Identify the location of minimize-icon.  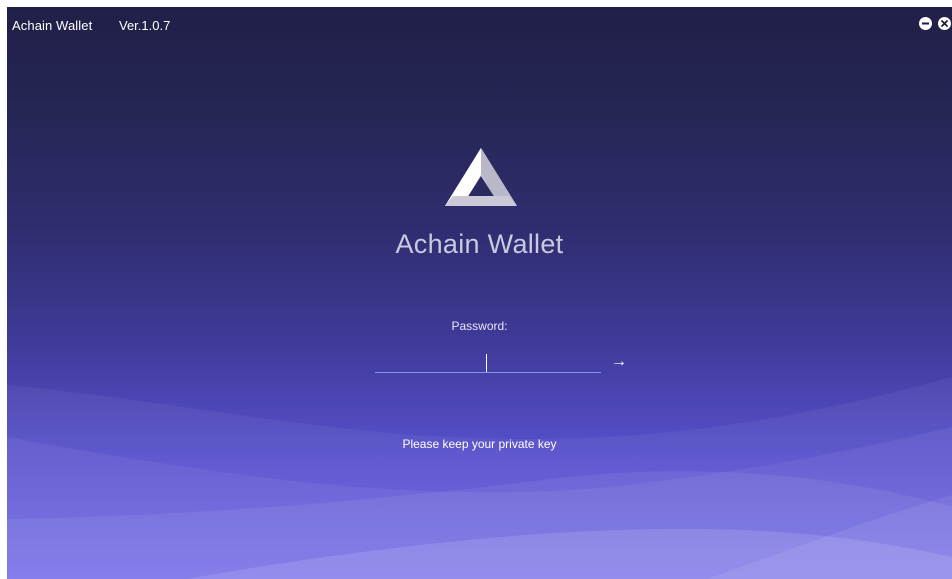
(925, 23).